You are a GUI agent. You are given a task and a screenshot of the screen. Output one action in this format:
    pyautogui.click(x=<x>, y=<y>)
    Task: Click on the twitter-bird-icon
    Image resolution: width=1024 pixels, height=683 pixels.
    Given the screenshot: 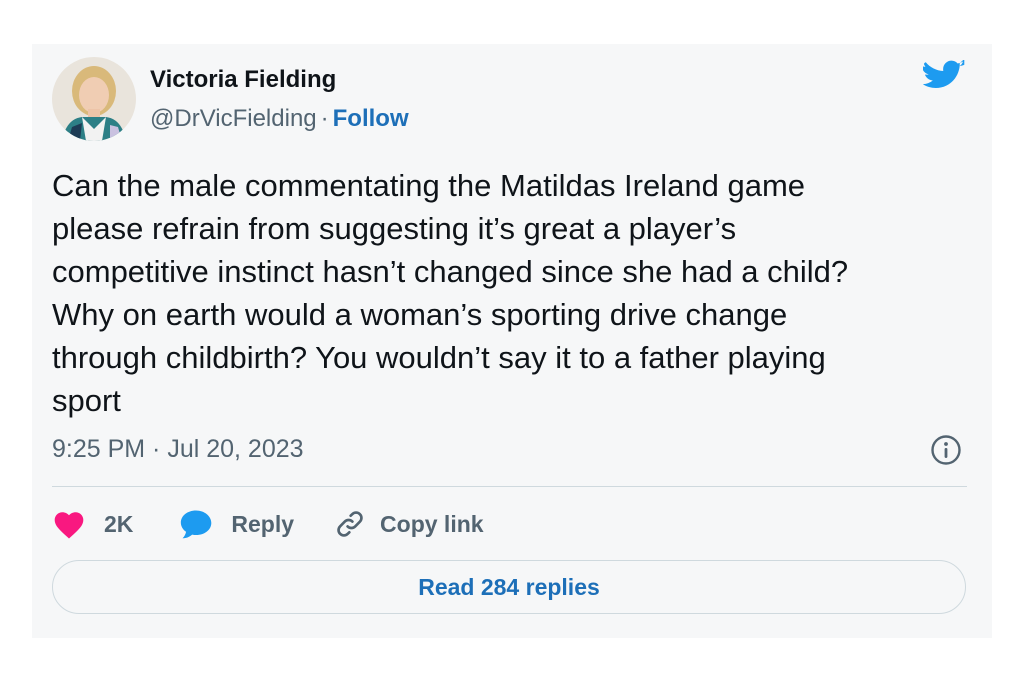 What is the action you would take?
    pyautogui.click(x=943, y=77)
    